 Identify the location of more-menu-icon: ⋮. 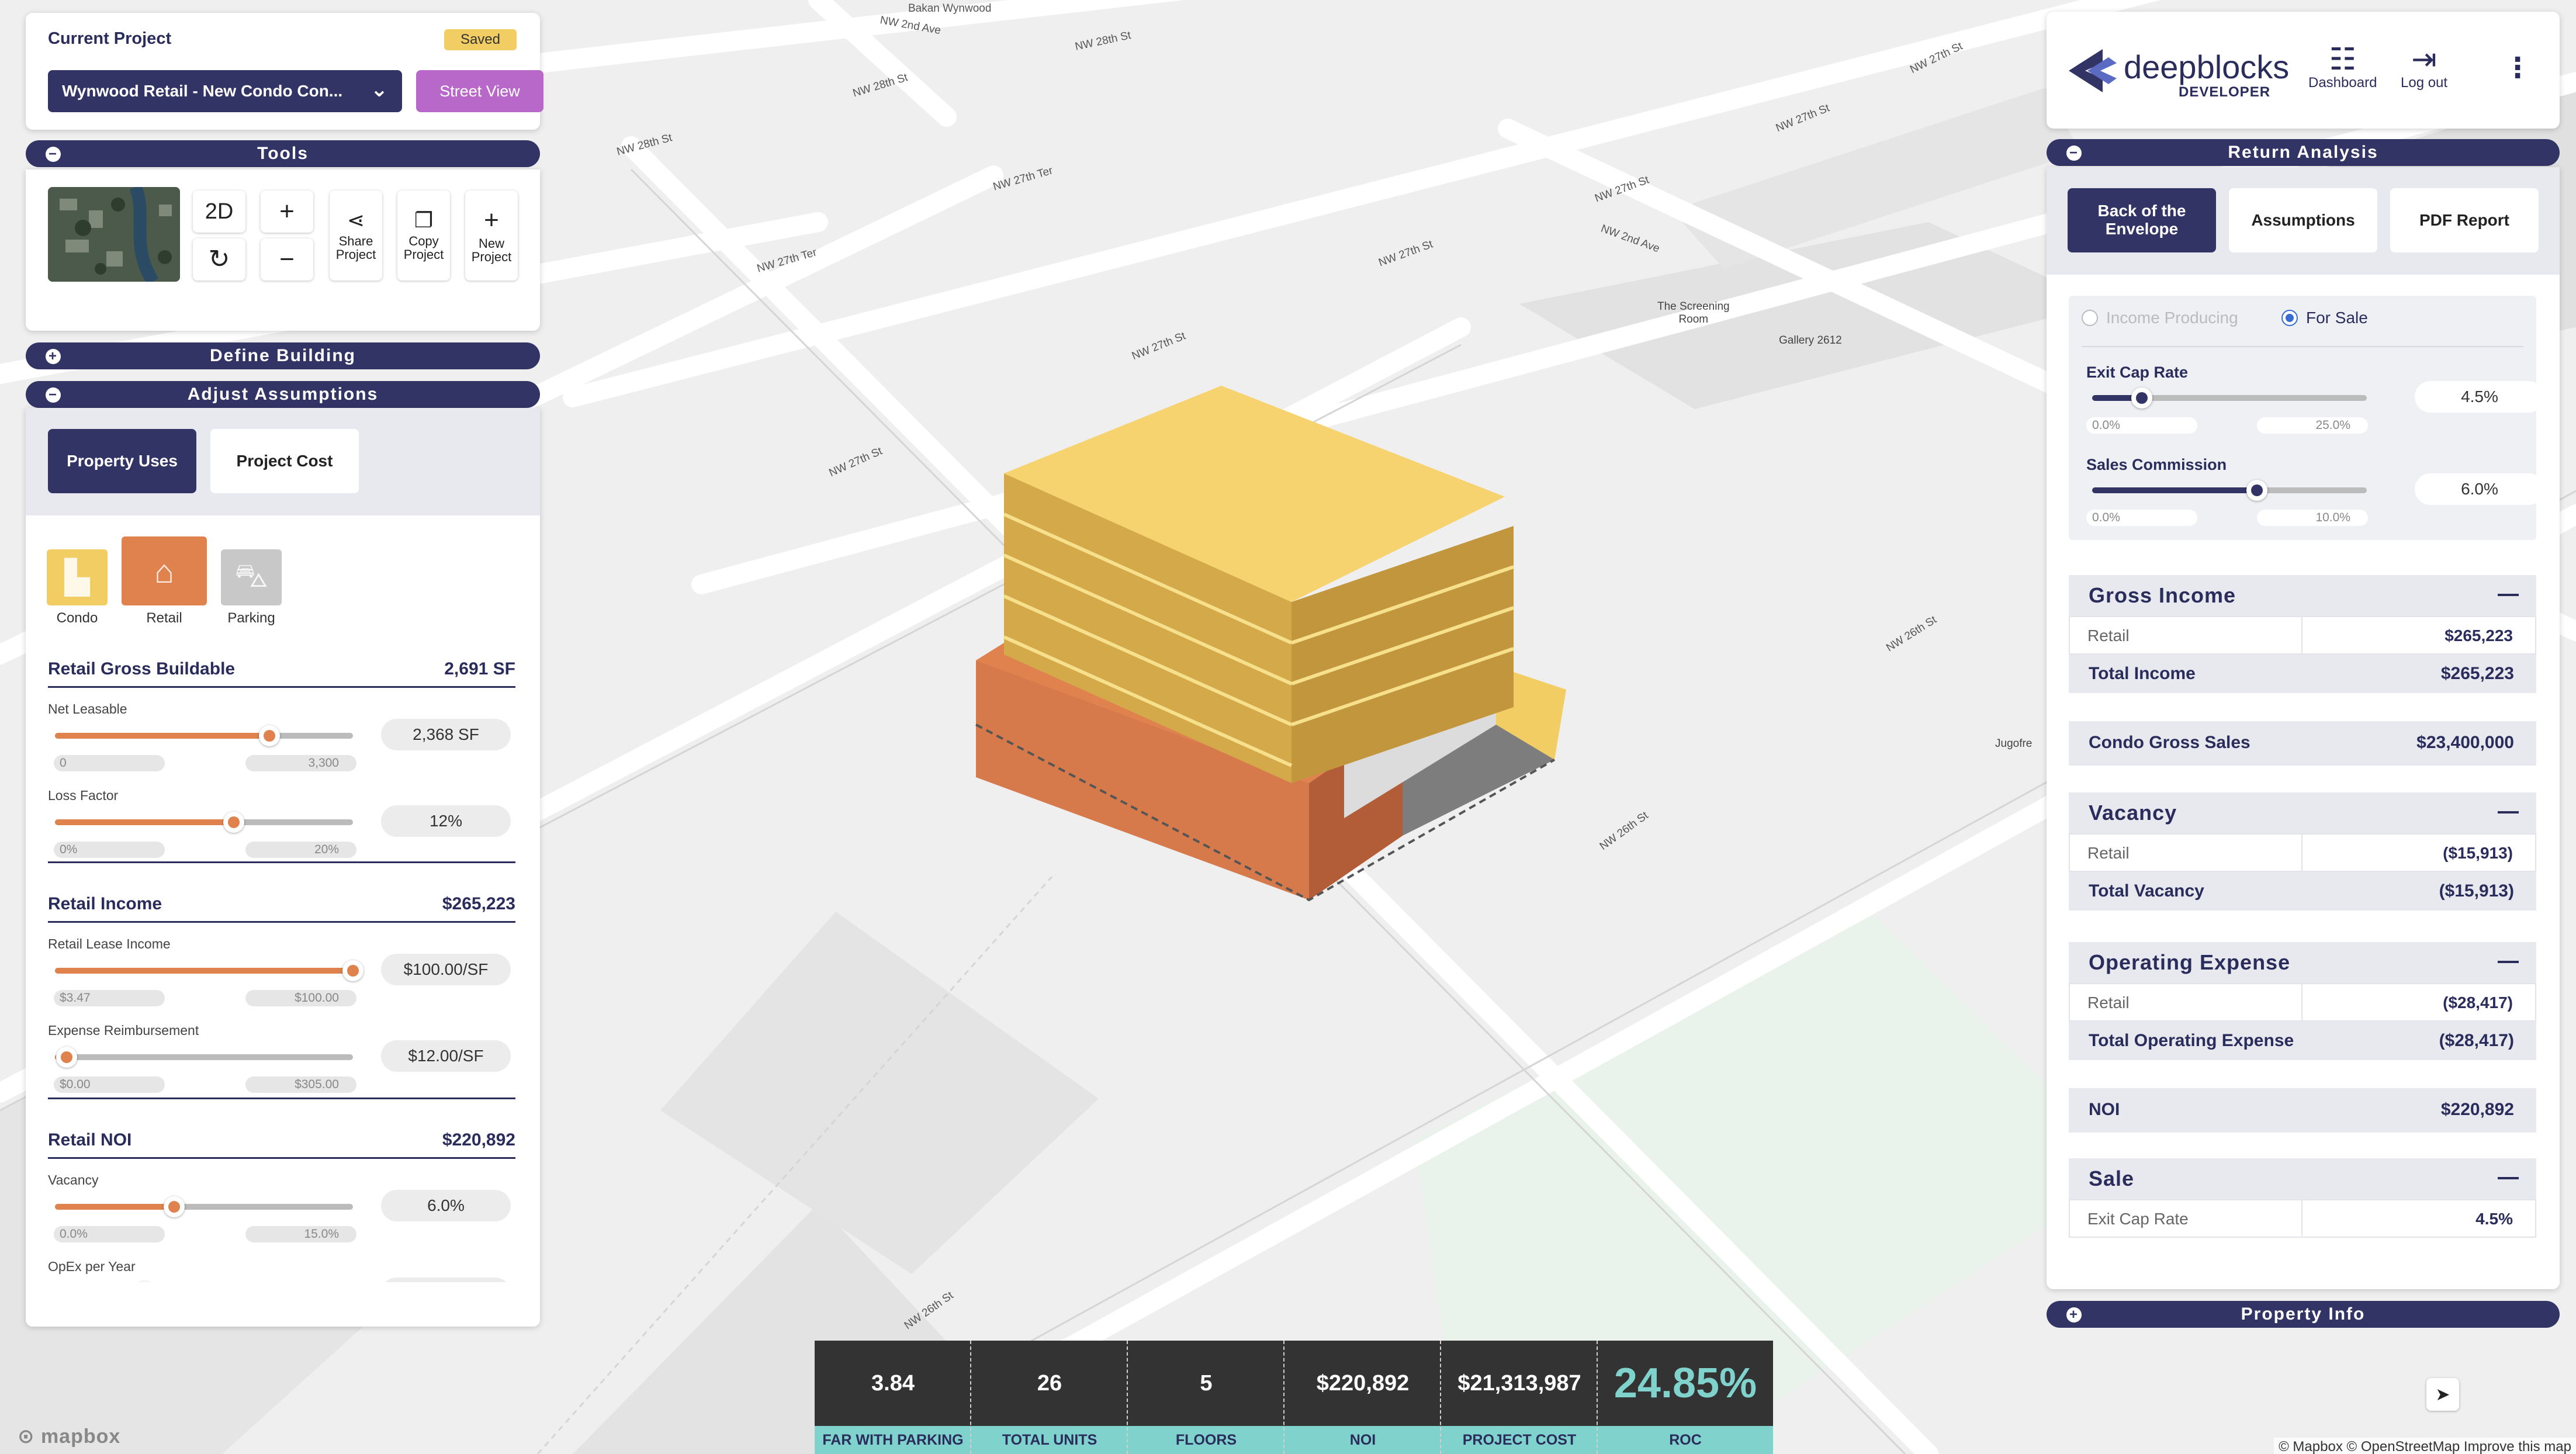
(2518, 67).